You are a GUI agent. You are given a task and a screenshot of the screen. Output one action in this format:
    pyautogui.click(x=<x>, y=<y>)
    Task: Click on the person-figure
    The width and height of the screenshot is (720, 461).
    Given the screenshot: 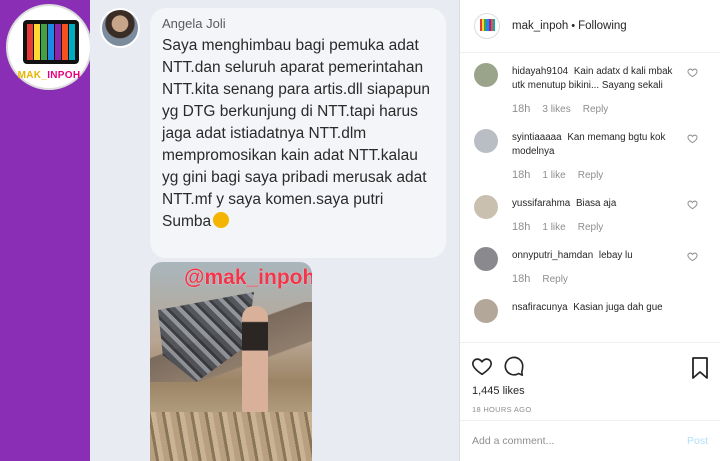 What is the action you would take?
    pyautogui.click(x=255, y=361)
    